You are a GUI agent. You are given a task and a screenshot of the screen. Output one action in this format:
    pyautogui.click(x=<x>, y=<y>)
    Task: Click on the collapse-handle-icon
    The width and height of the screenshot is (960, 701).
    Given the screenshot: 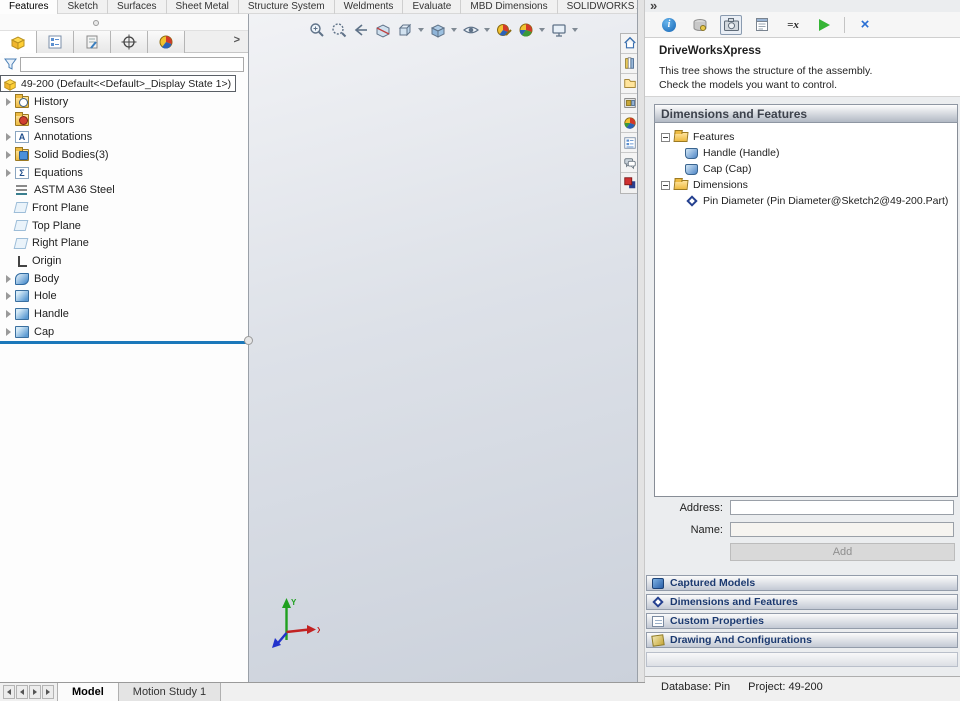 What is the action you would take?
    pyautogui.click(x=96, y=23)
    